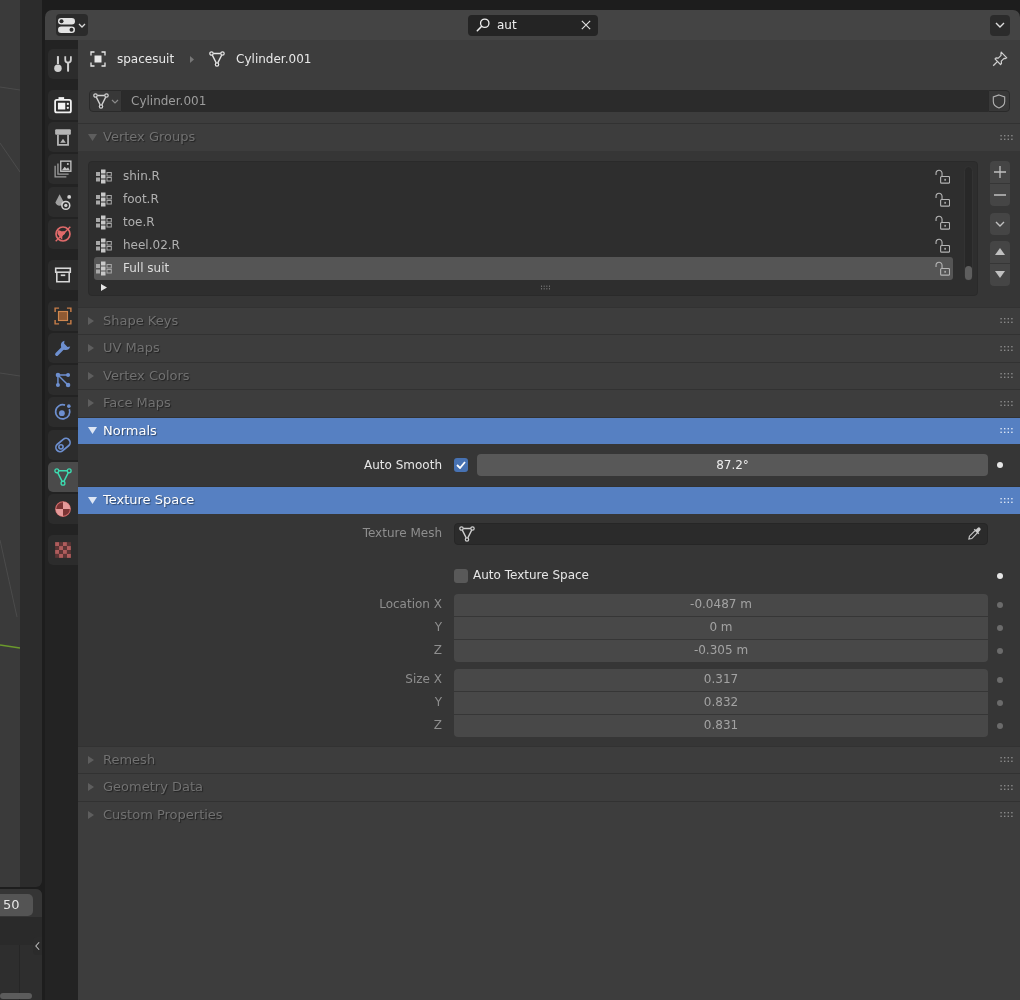 This screenshot has height=1000, width=1020. I want to click on wrench-icon, so click(63, 347).